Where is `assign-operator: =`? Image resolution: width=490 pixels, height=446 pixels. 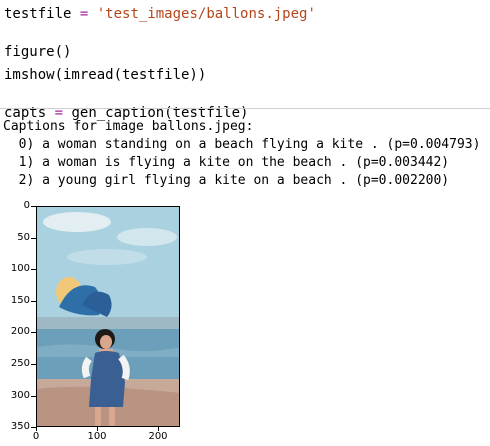 assign-operator: = is located at coordinates (84, 14).